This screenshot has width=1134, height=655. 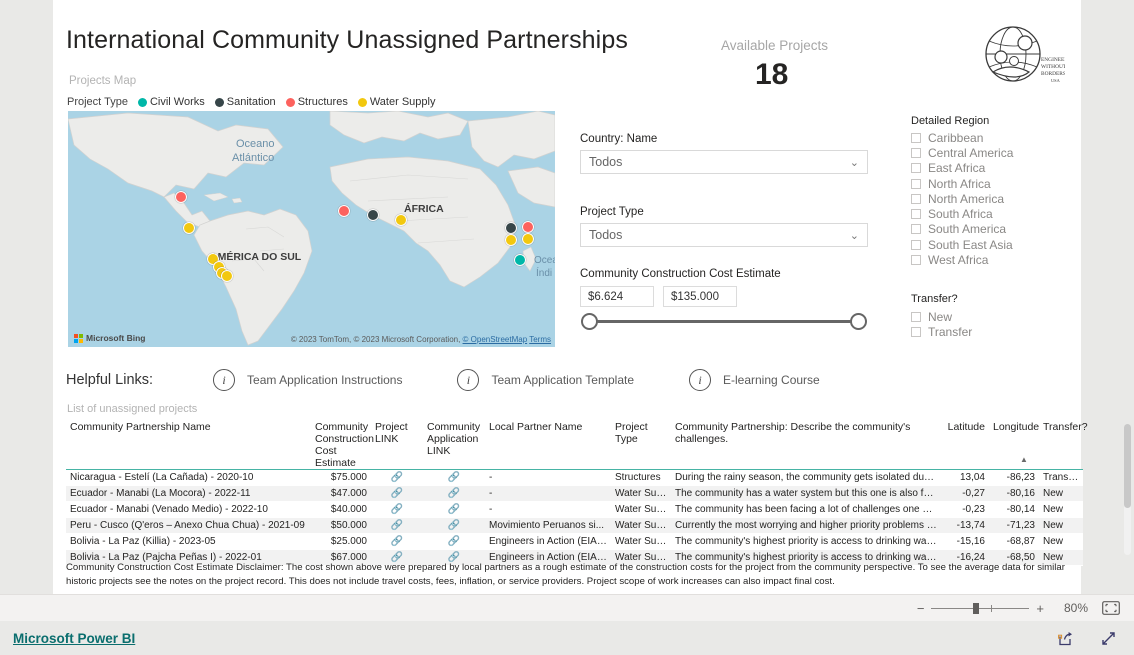 I want to click on col-local-partner-name: Local Partner Name, so click(x=548, y=444).